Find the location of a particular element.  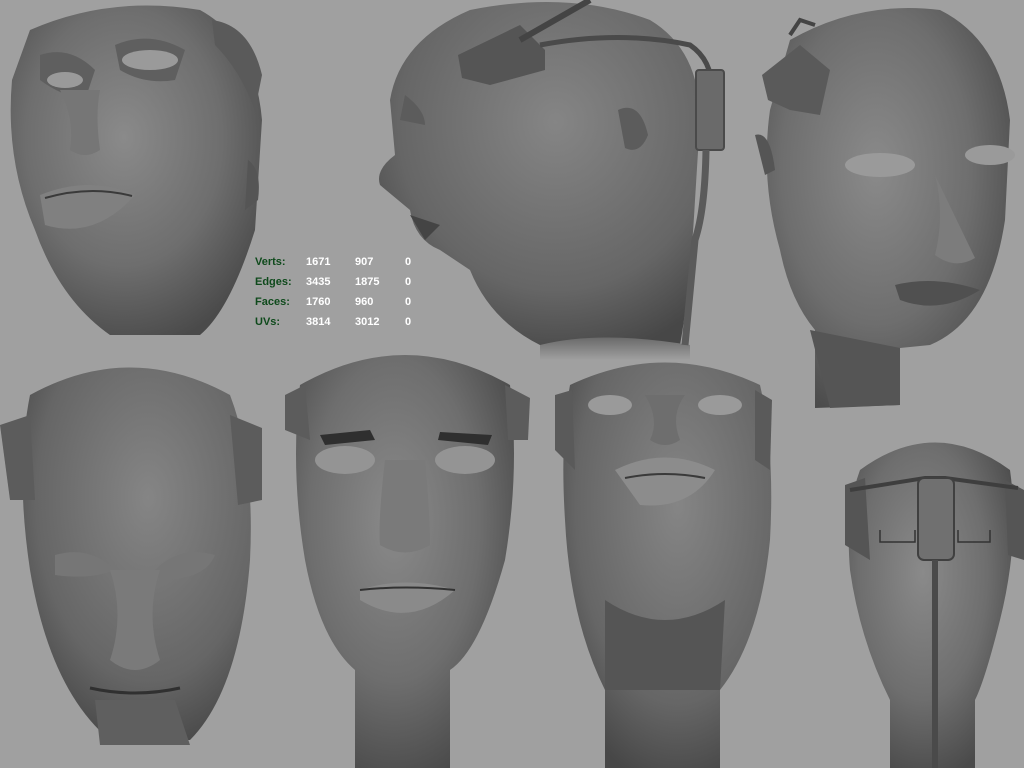

hud-value-uvs-total: 3814 is located at coordinates (318, 322).